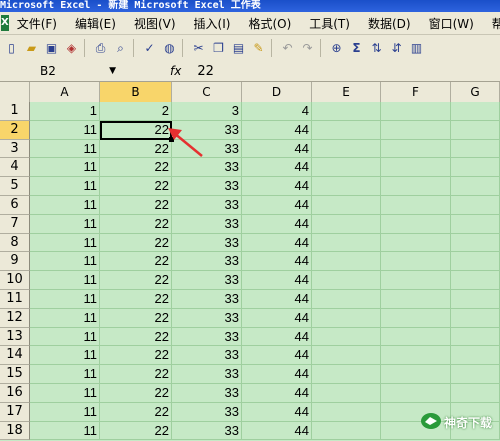 This screenshot has width=500, height=441. I want to click on cell-e9, so click(346, 262).